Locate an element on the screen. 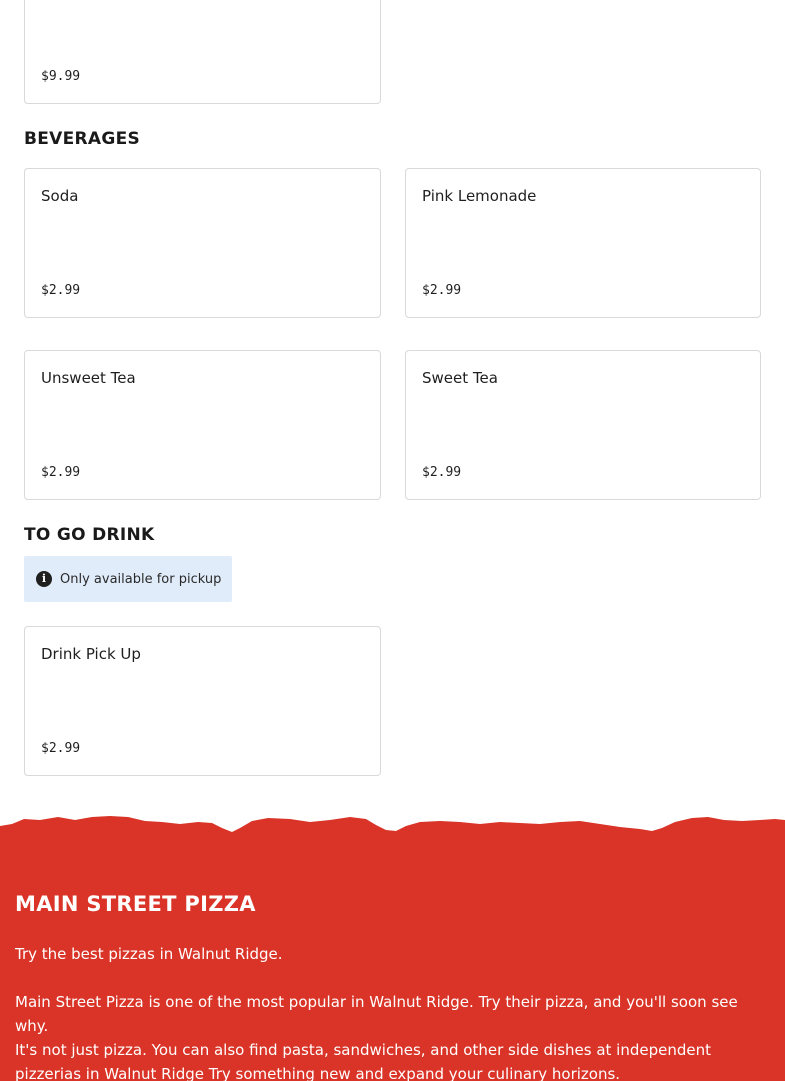  section-title-beverages: BEVERAGES is located at coordinates (82, 139).